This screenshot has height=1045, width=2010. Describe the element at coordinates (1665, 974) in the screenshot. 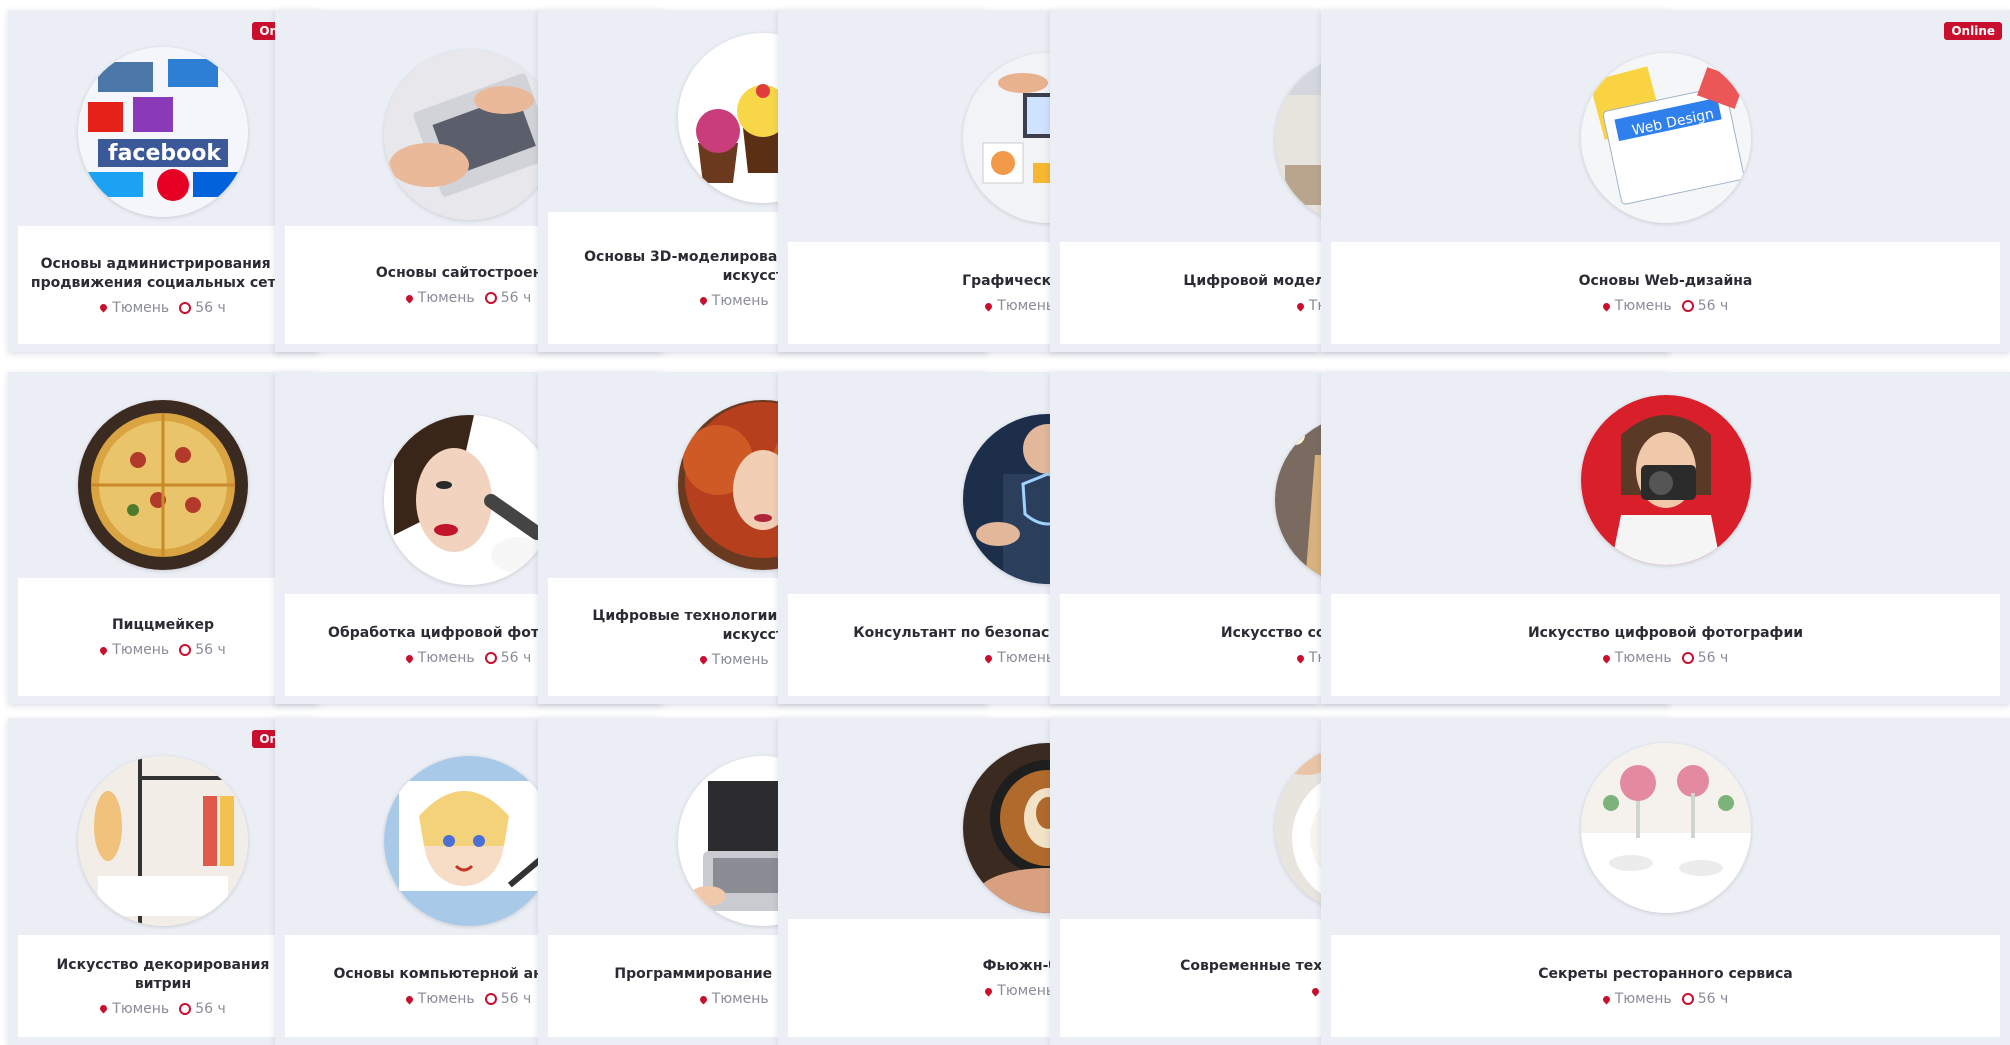

I see `course-title: Секреты ресторанного сервиса` at that location.